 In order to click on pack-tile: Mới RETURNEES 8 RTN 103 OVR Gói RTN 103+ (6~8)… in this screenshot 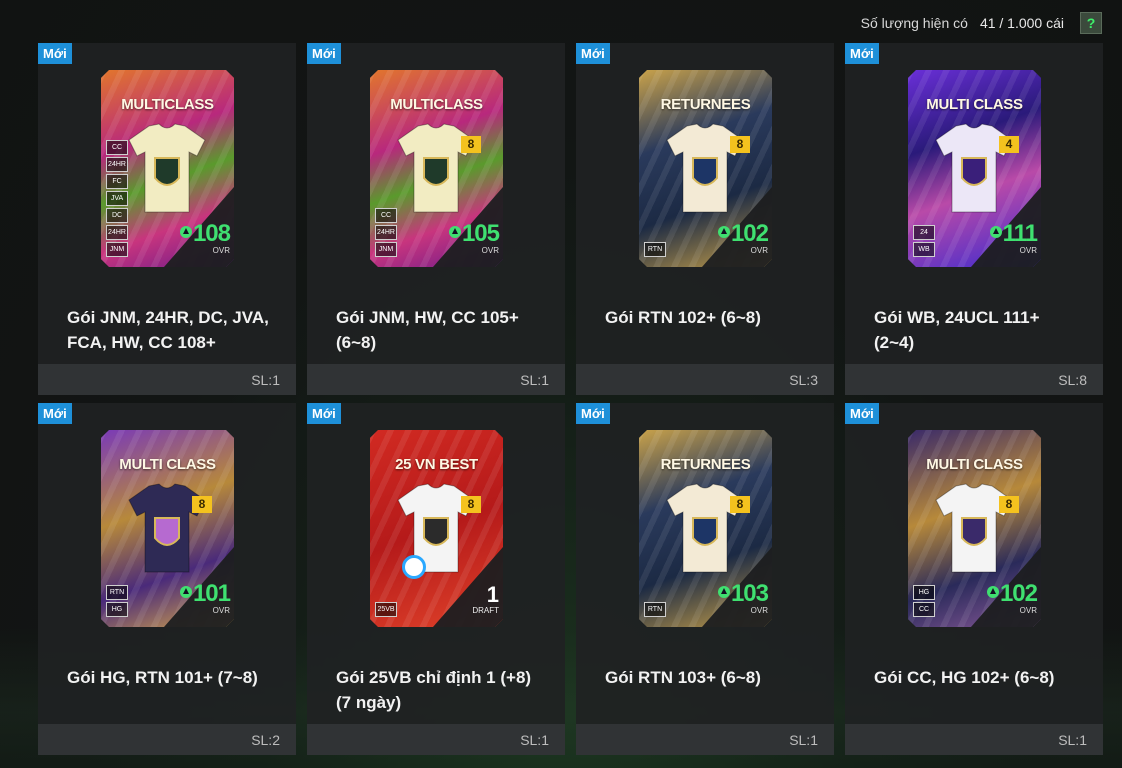, I will do `click(705, 579)`.